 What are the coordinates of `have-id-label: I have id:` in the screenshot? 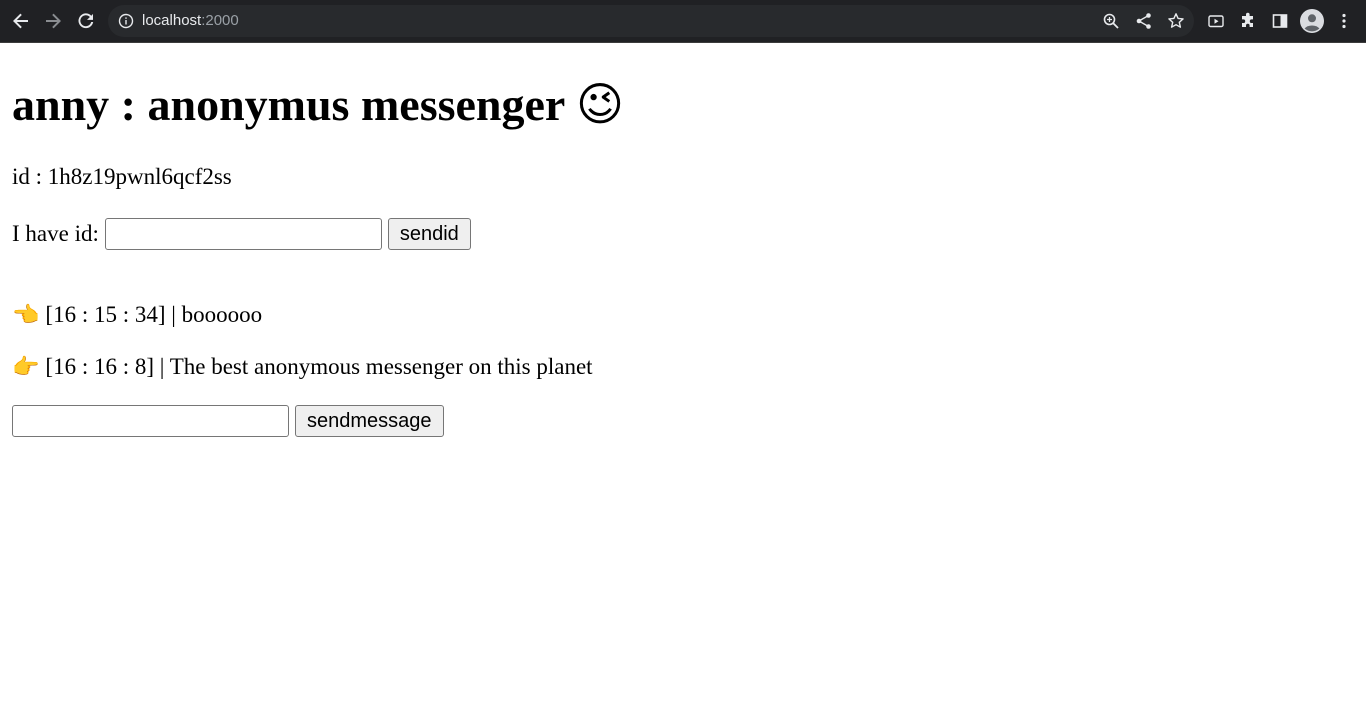 It's located at (55, 233).